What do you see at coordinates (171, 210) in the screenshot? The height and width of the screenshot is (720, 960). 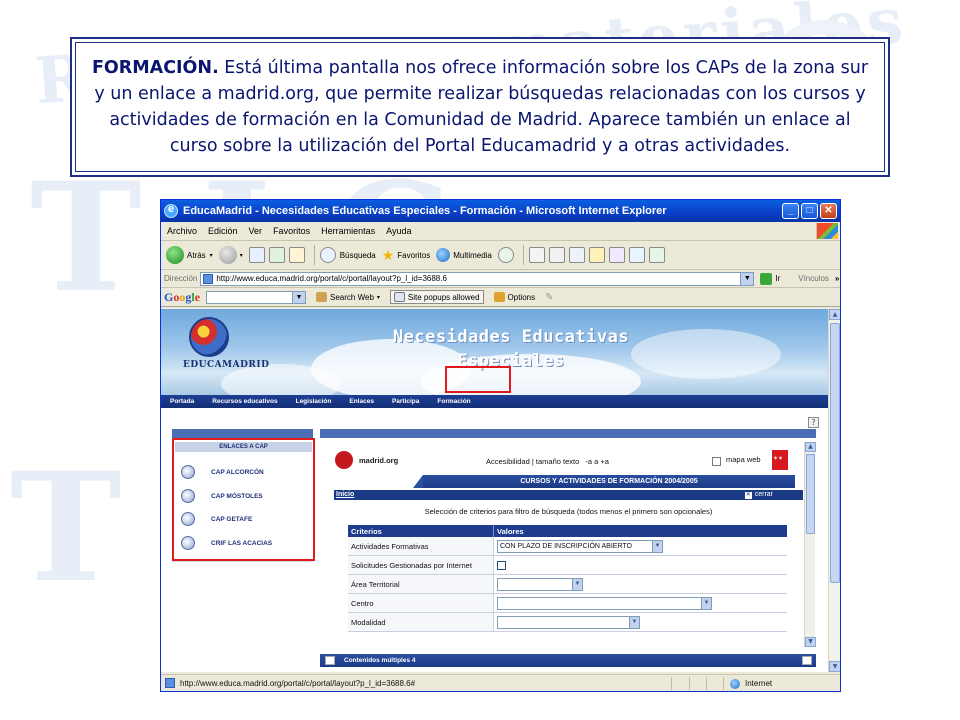 I see `ie-logo-icon` at bounding box center [171, 210].